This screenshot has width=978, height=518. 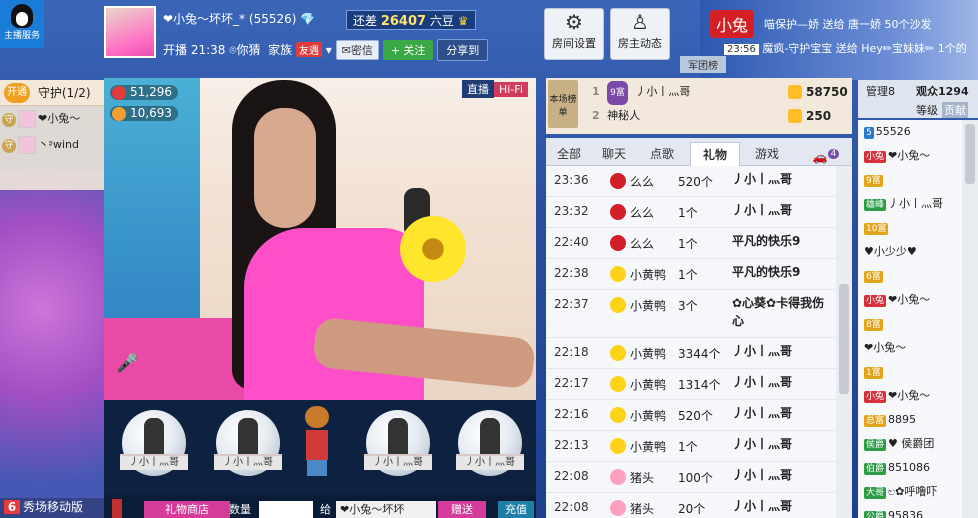 I want to click on tab-managers: 管理8, so click(x=880, y=91).